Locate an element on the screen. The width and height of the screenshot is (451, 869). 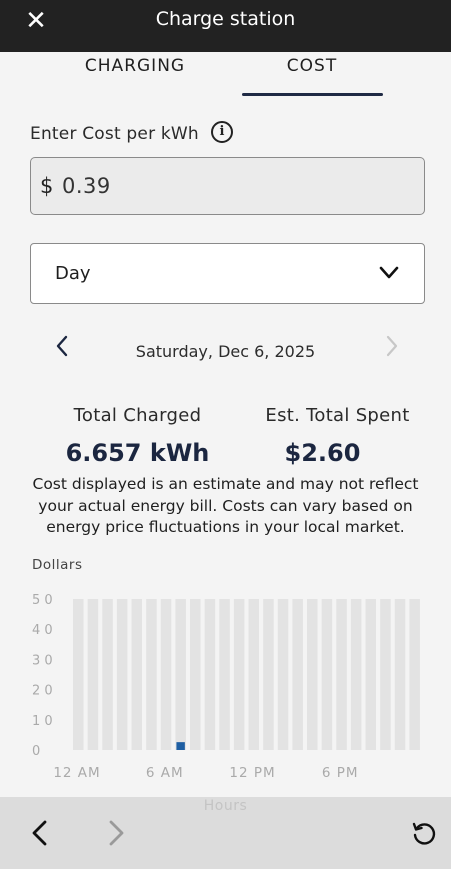
cost-per-kwh-label: Enter Cost per kWh is located at coordinates (114, 134).